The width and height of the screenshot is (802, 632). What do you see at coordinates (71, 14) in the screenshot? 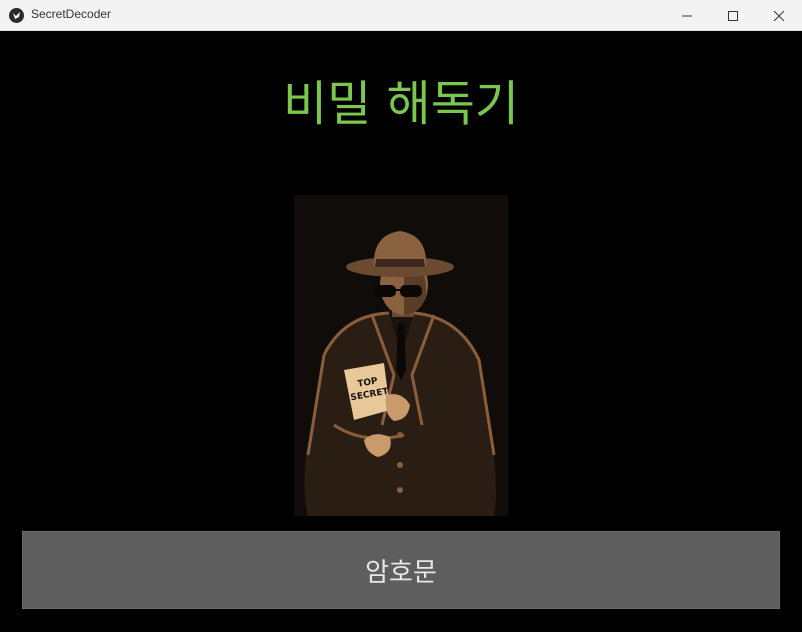
I see `window-title: SecretDecoder` at bounding box center [71, 14].